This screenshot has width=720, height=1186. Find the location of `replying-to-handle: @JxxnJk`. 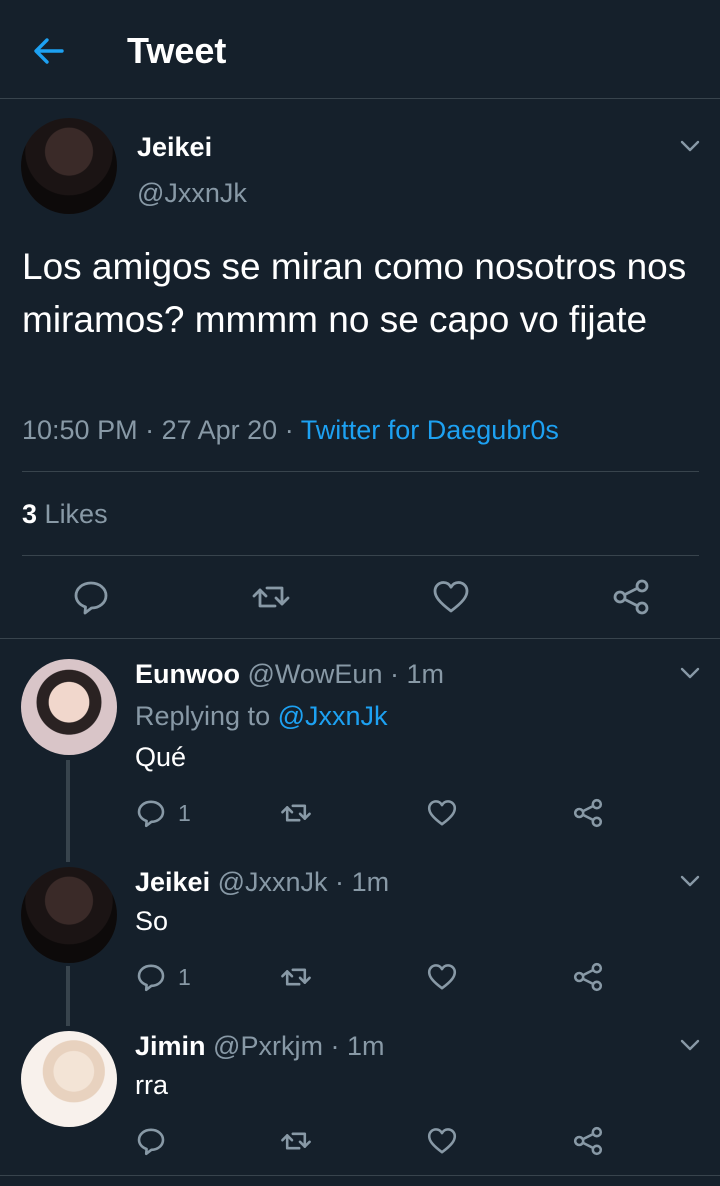

replying-to-handle: @JxxnJk is located at coordinates (333, 716).